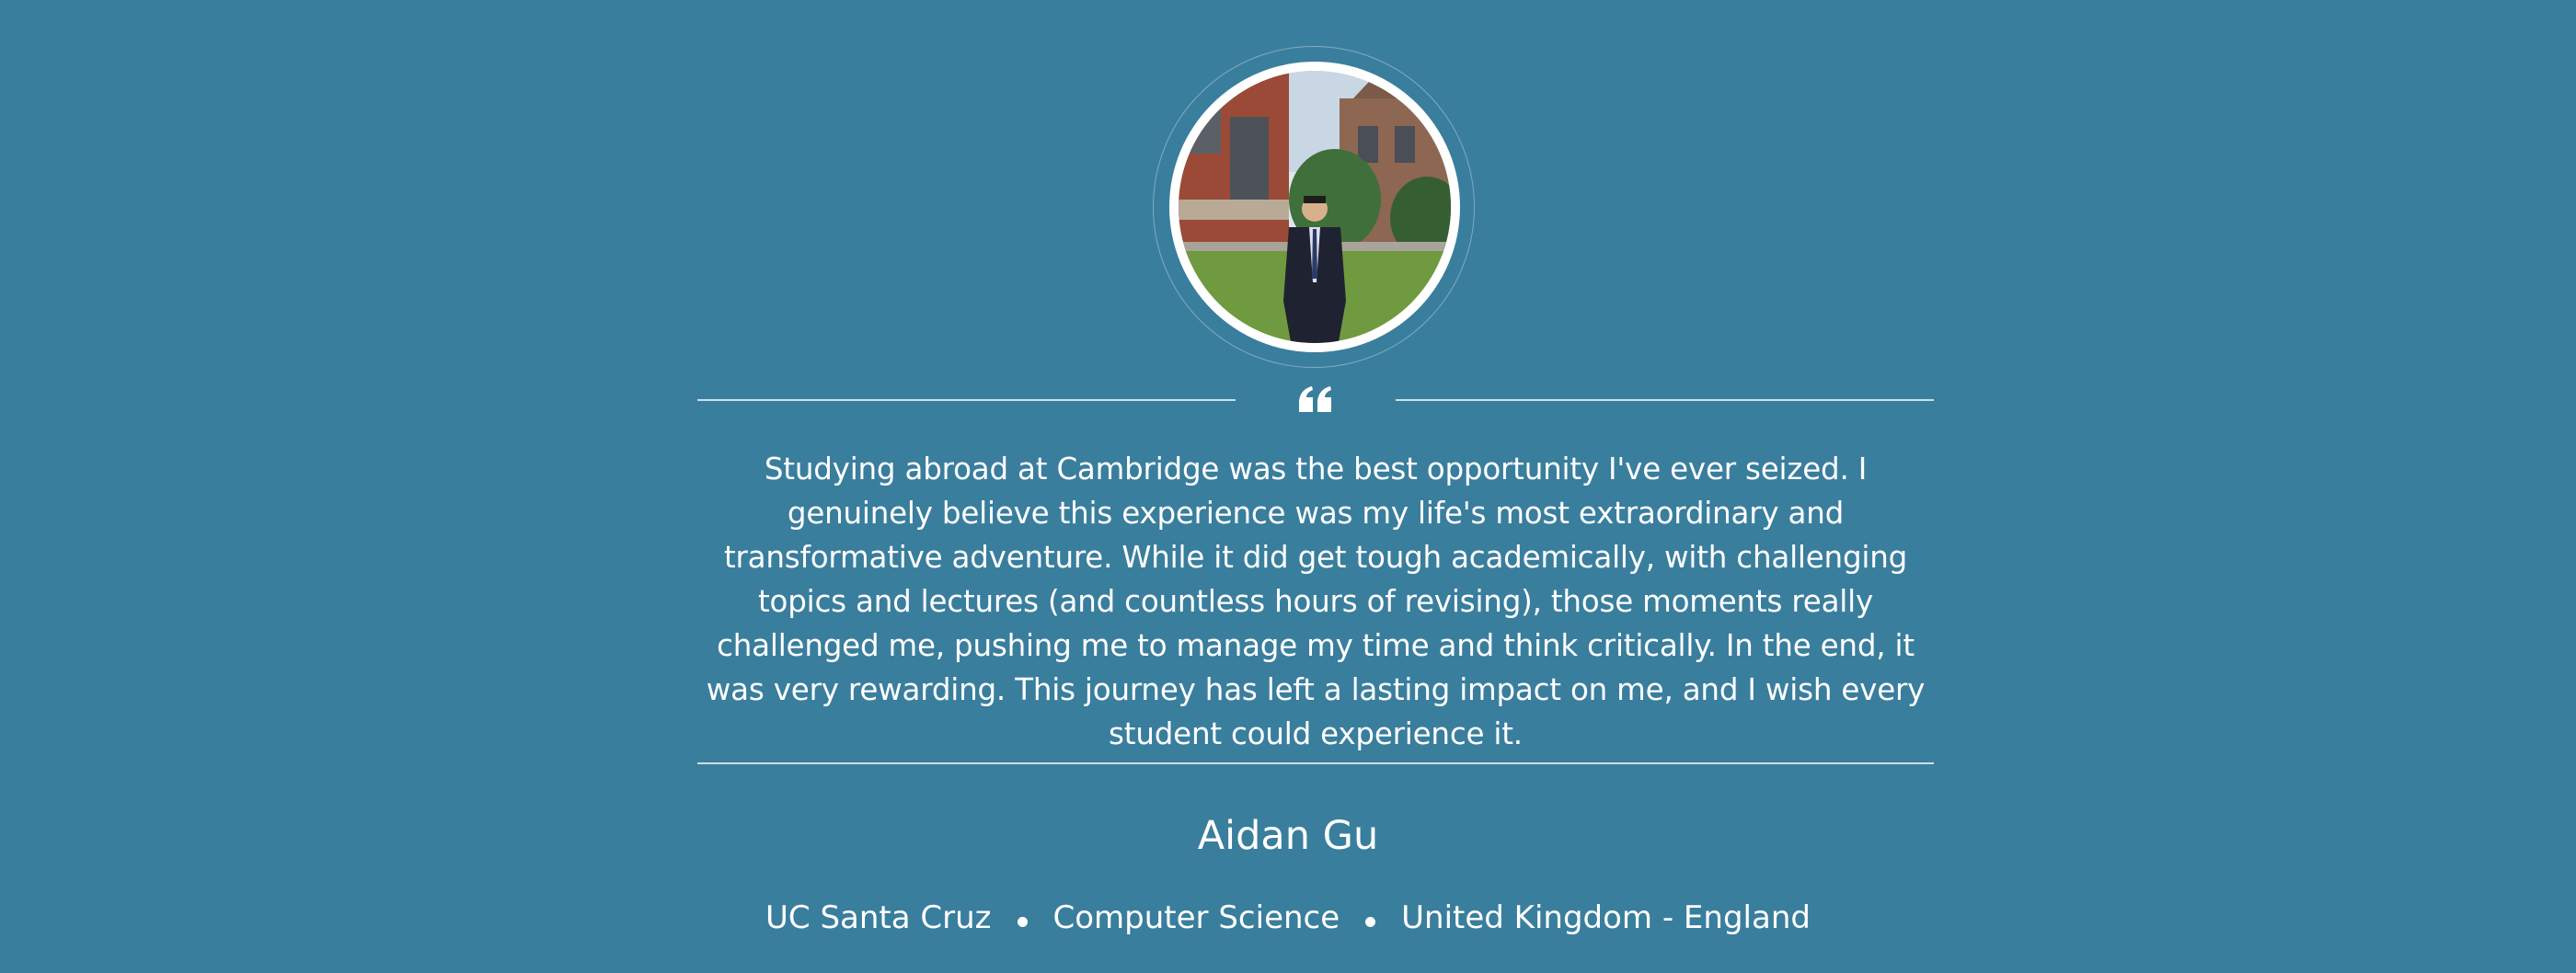  Describe the element at coordinates (1665, 400) in the screenshot. I see `divider-right` at that location.